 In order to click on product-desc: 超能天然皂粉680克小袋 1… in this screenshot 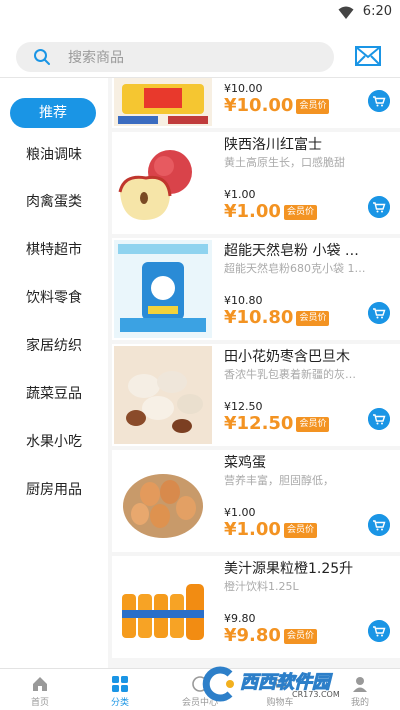, I will do `click(295, 268)`.